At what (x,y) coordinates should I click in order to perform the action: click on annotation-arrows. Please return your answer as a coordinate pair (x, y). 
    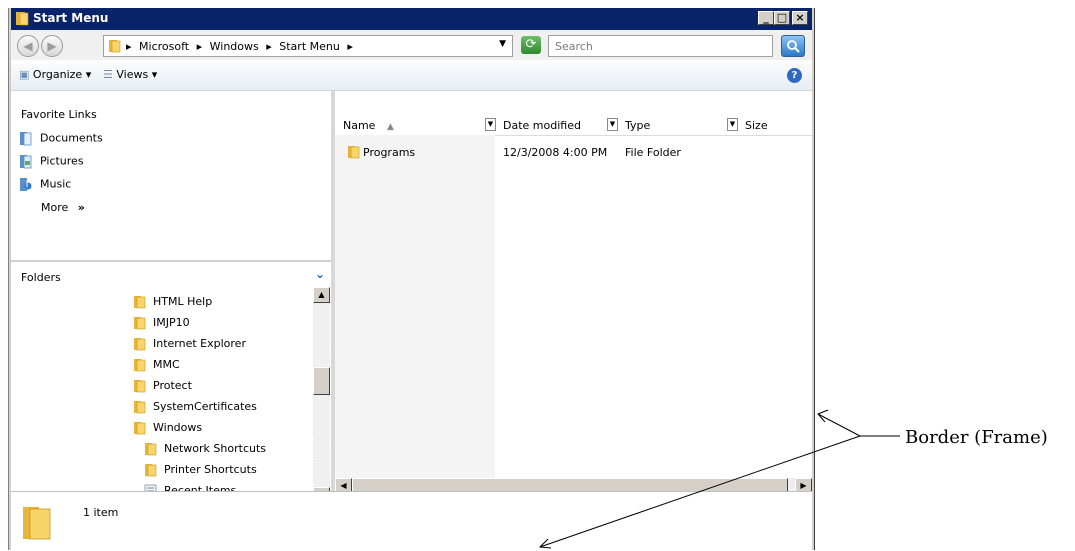
    Looking at the image, I should click on (719, 479).